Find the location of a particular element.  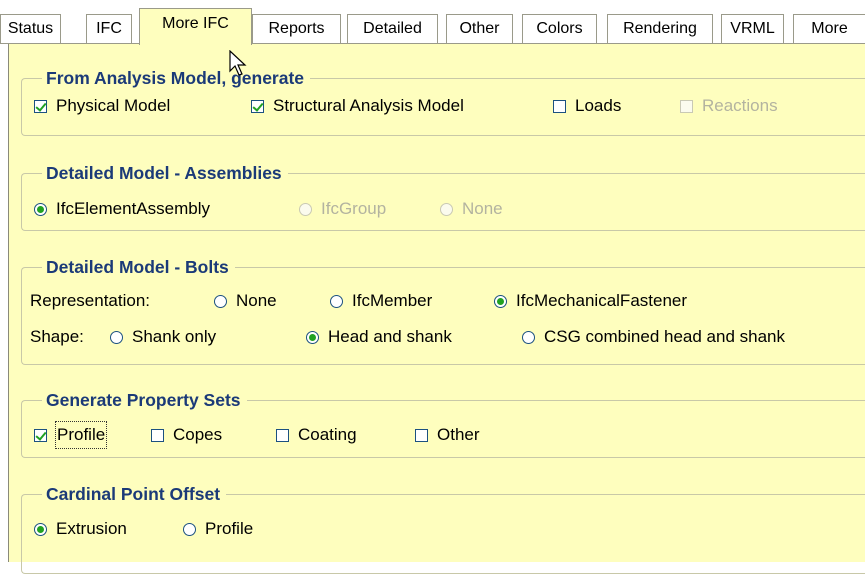

shape-head-and-shank-radio: Head and shank is located at coordinates (379, 337).